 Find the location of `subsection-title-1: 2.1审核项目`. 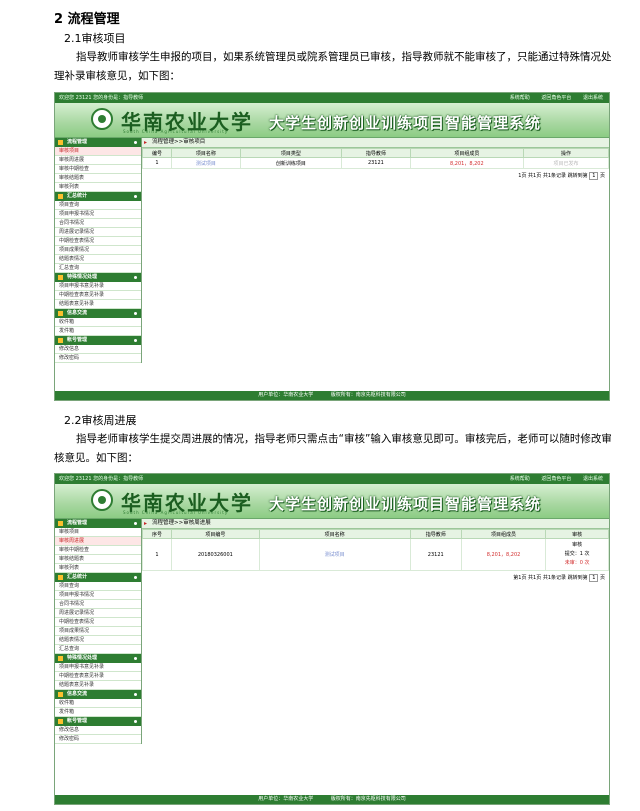

subsection-title-1: 2.1审核项目 is located at coordinates (95, 38).